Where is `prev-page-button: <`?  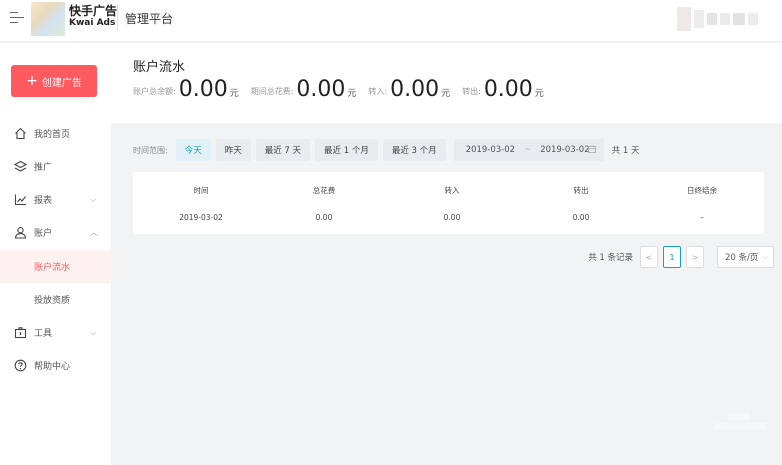 prev-page-button: < is located at coordinates (649, 257).